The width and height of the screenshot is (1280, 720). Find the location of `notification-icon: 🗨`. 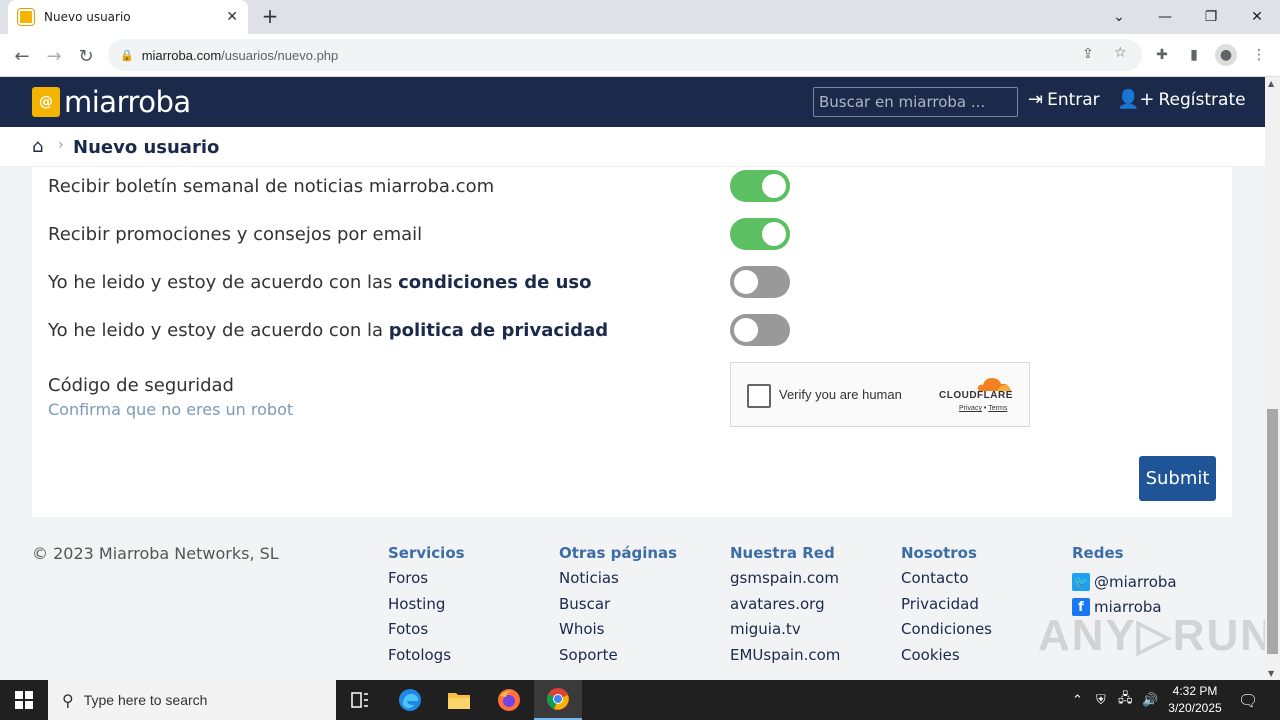

notification-icon: 🗨 is located at coordinates (1248, 700).